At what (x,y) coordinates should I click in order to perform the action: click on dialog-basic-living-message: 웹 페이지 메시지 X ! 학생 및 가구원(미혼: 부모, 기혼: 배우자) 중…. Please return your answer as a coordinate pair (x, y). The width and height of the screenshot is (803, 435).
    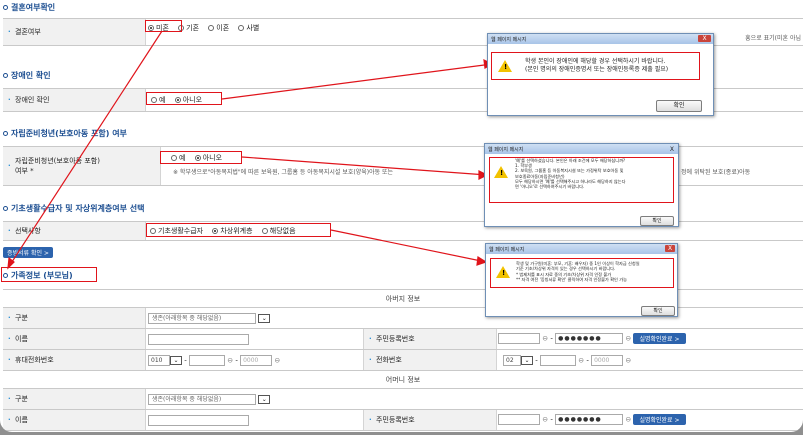
    Looking at the image, I should click on (581, 280).